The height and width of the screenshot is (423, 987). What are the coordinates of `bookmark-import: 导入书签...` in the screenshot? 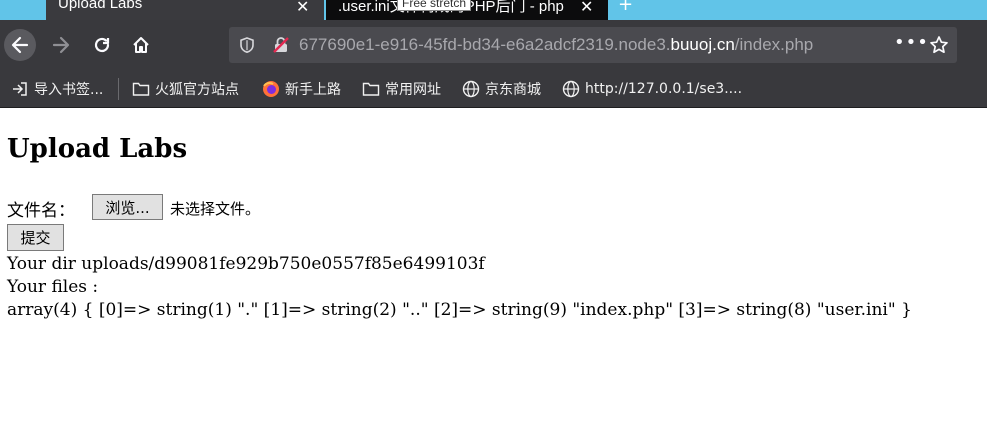 It's located at (57, 89).